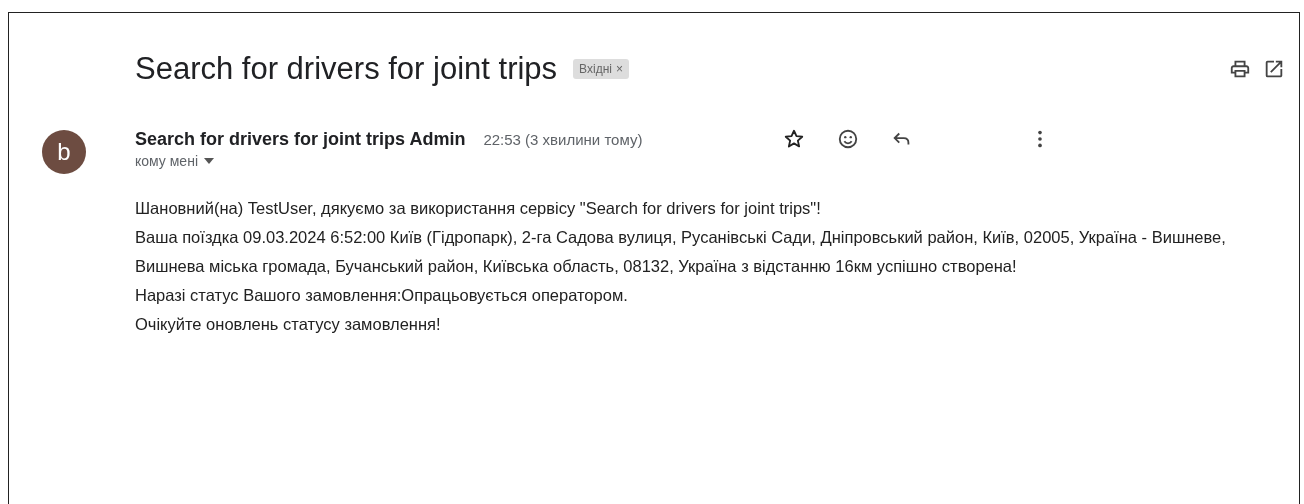  Describe the element at coordinates (681, 252) in the screenshot. I see `message-paragraph: Ваша поїздка 09.03.2024 6:52:00 Київ (Гідропарк), 2-га Садова вулиця, Русанівські Сади, Дніпровський район, Київ, 02005, Україна - Вишневе, Вишнева міська громада, Бучанський район, Київська область, 08132, Україна з відстанню 16км успішно створена!` at that location.